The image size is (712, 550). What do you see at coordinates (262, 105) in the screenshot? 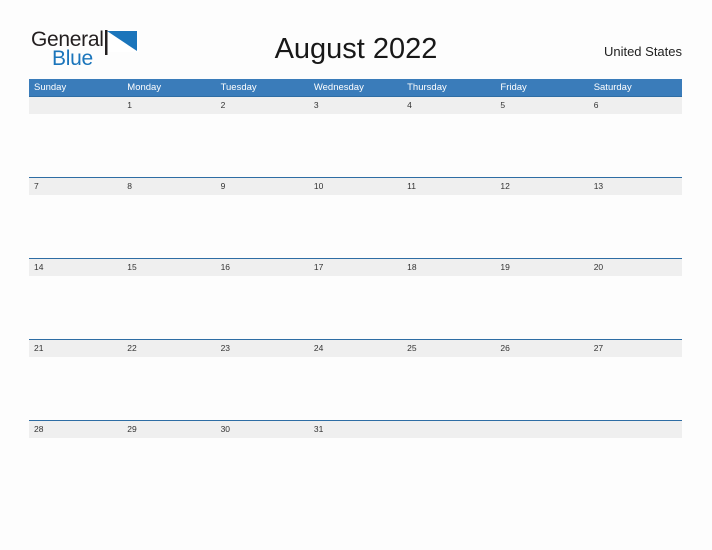
I see `day-cell: 2` at bounding box center [262, 105].